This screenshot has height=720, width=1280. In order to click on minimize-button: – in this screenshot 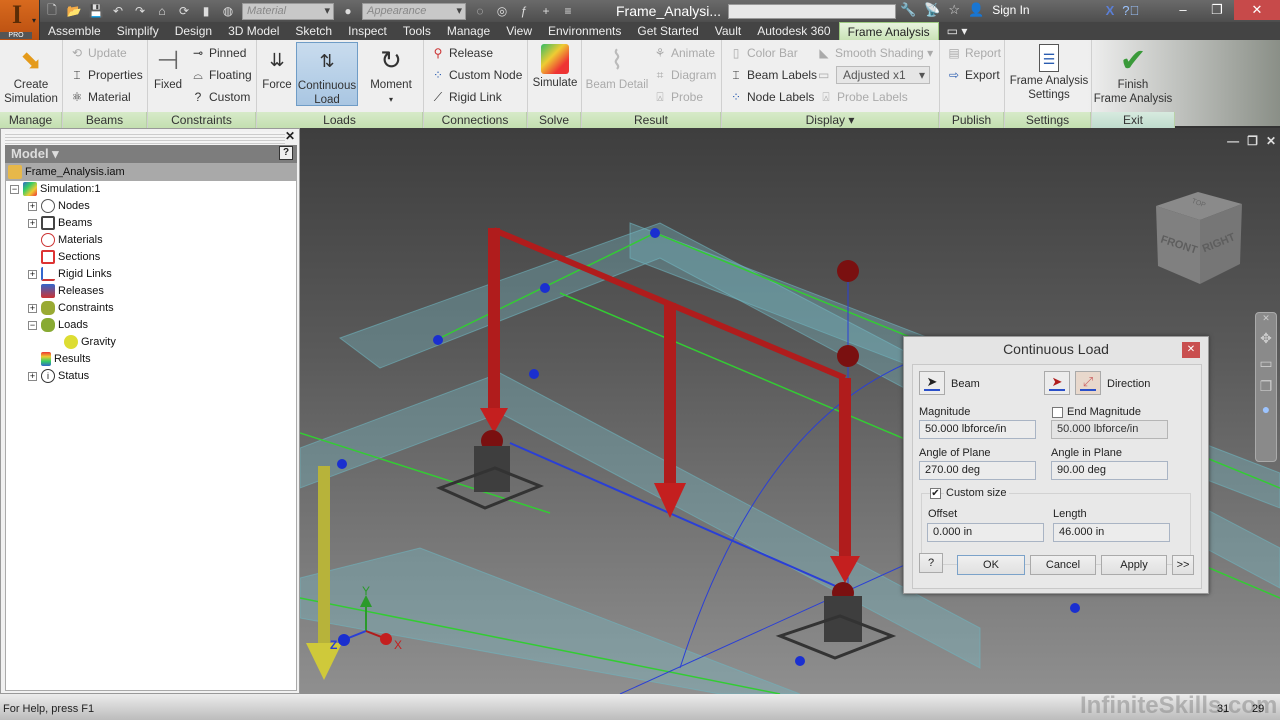, I will do `click(1183, 10)`.